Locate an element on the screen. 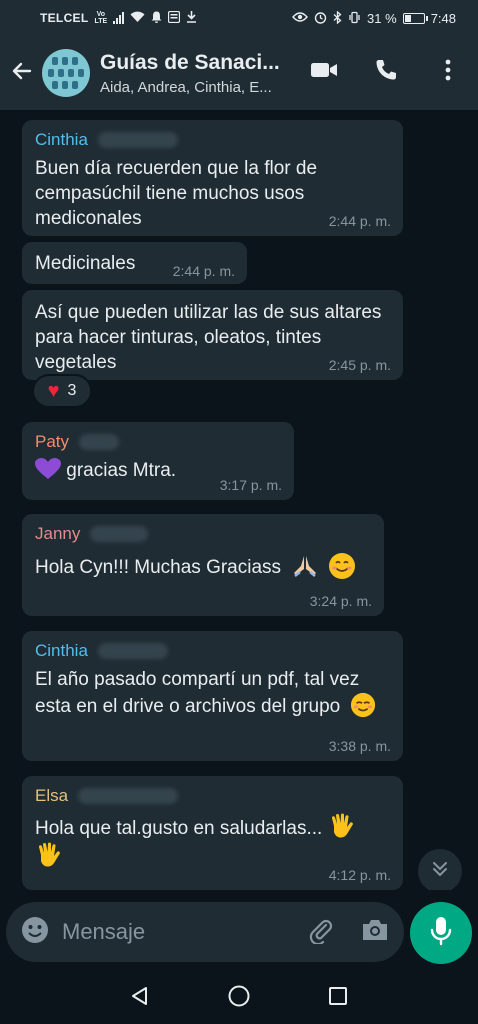  message-text: Hola Cyn!!! Muchas Graciass is located at coordinates (158, 567).